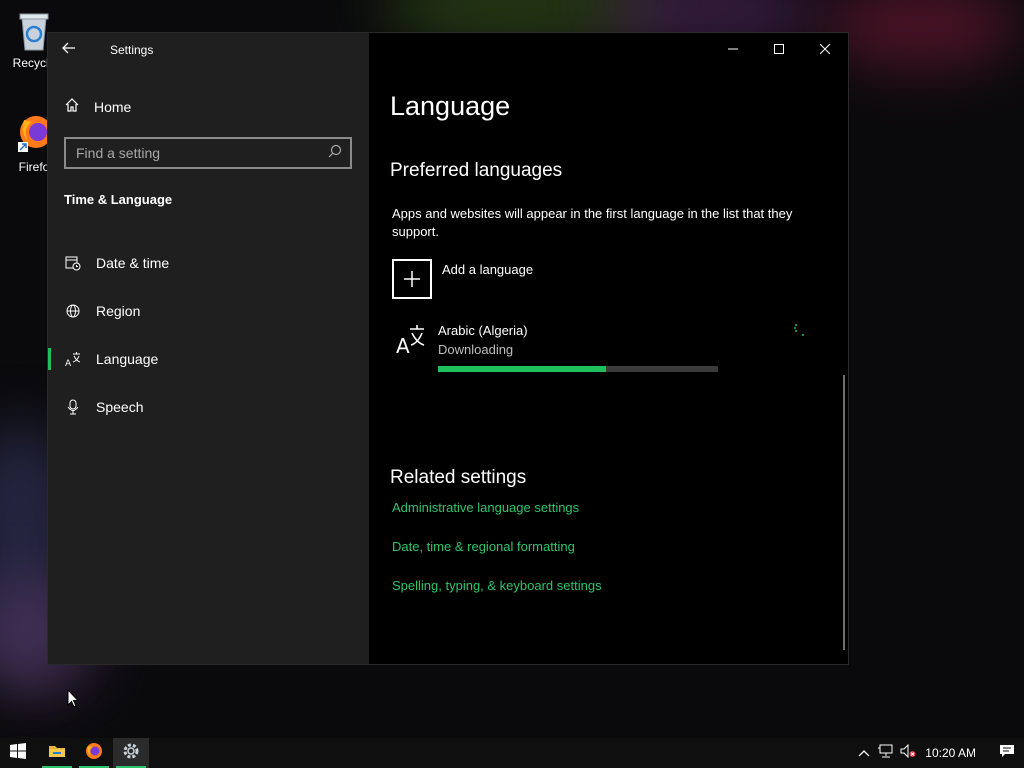 The image size is (1024, 768). What do you see at coordinates (73, 407) in the screenshot?
I see `microphone-icon` at bounding box center [73, 407].